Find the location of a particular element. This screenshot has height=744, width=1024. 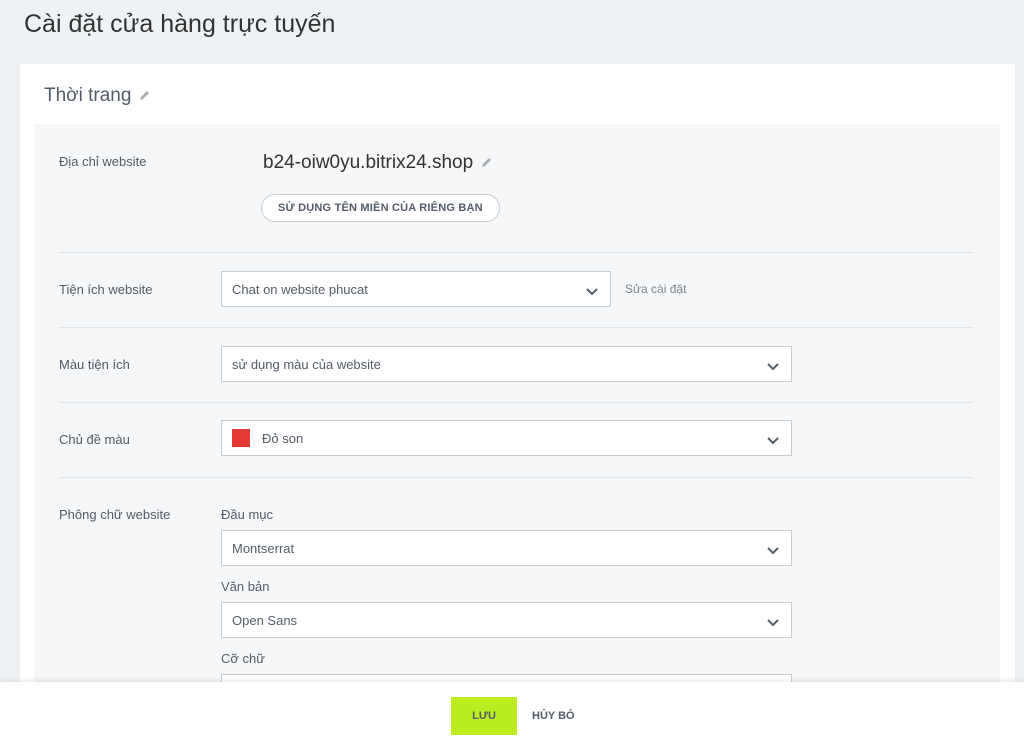

widget-select: Chat on website phucat is located at coordinates (416, 289).